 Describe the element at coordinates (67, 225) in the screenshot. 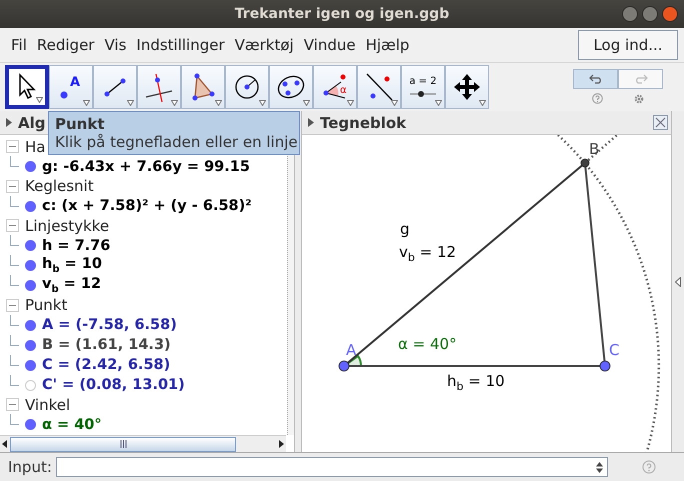

I see `group-label: Linjestykke` at that location.